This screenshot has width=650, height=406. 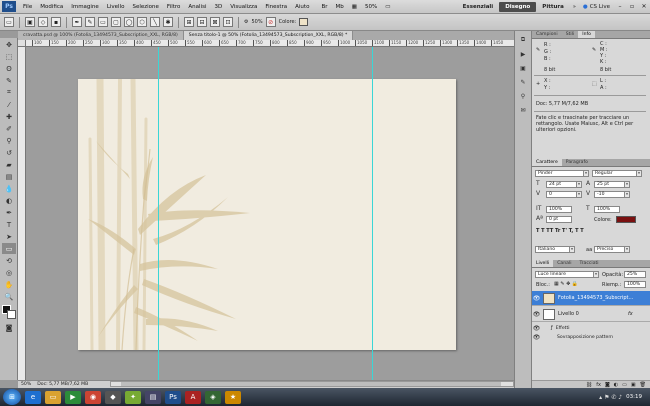 I want to click on status-zoom: 50%, so click(x=26, y=384).